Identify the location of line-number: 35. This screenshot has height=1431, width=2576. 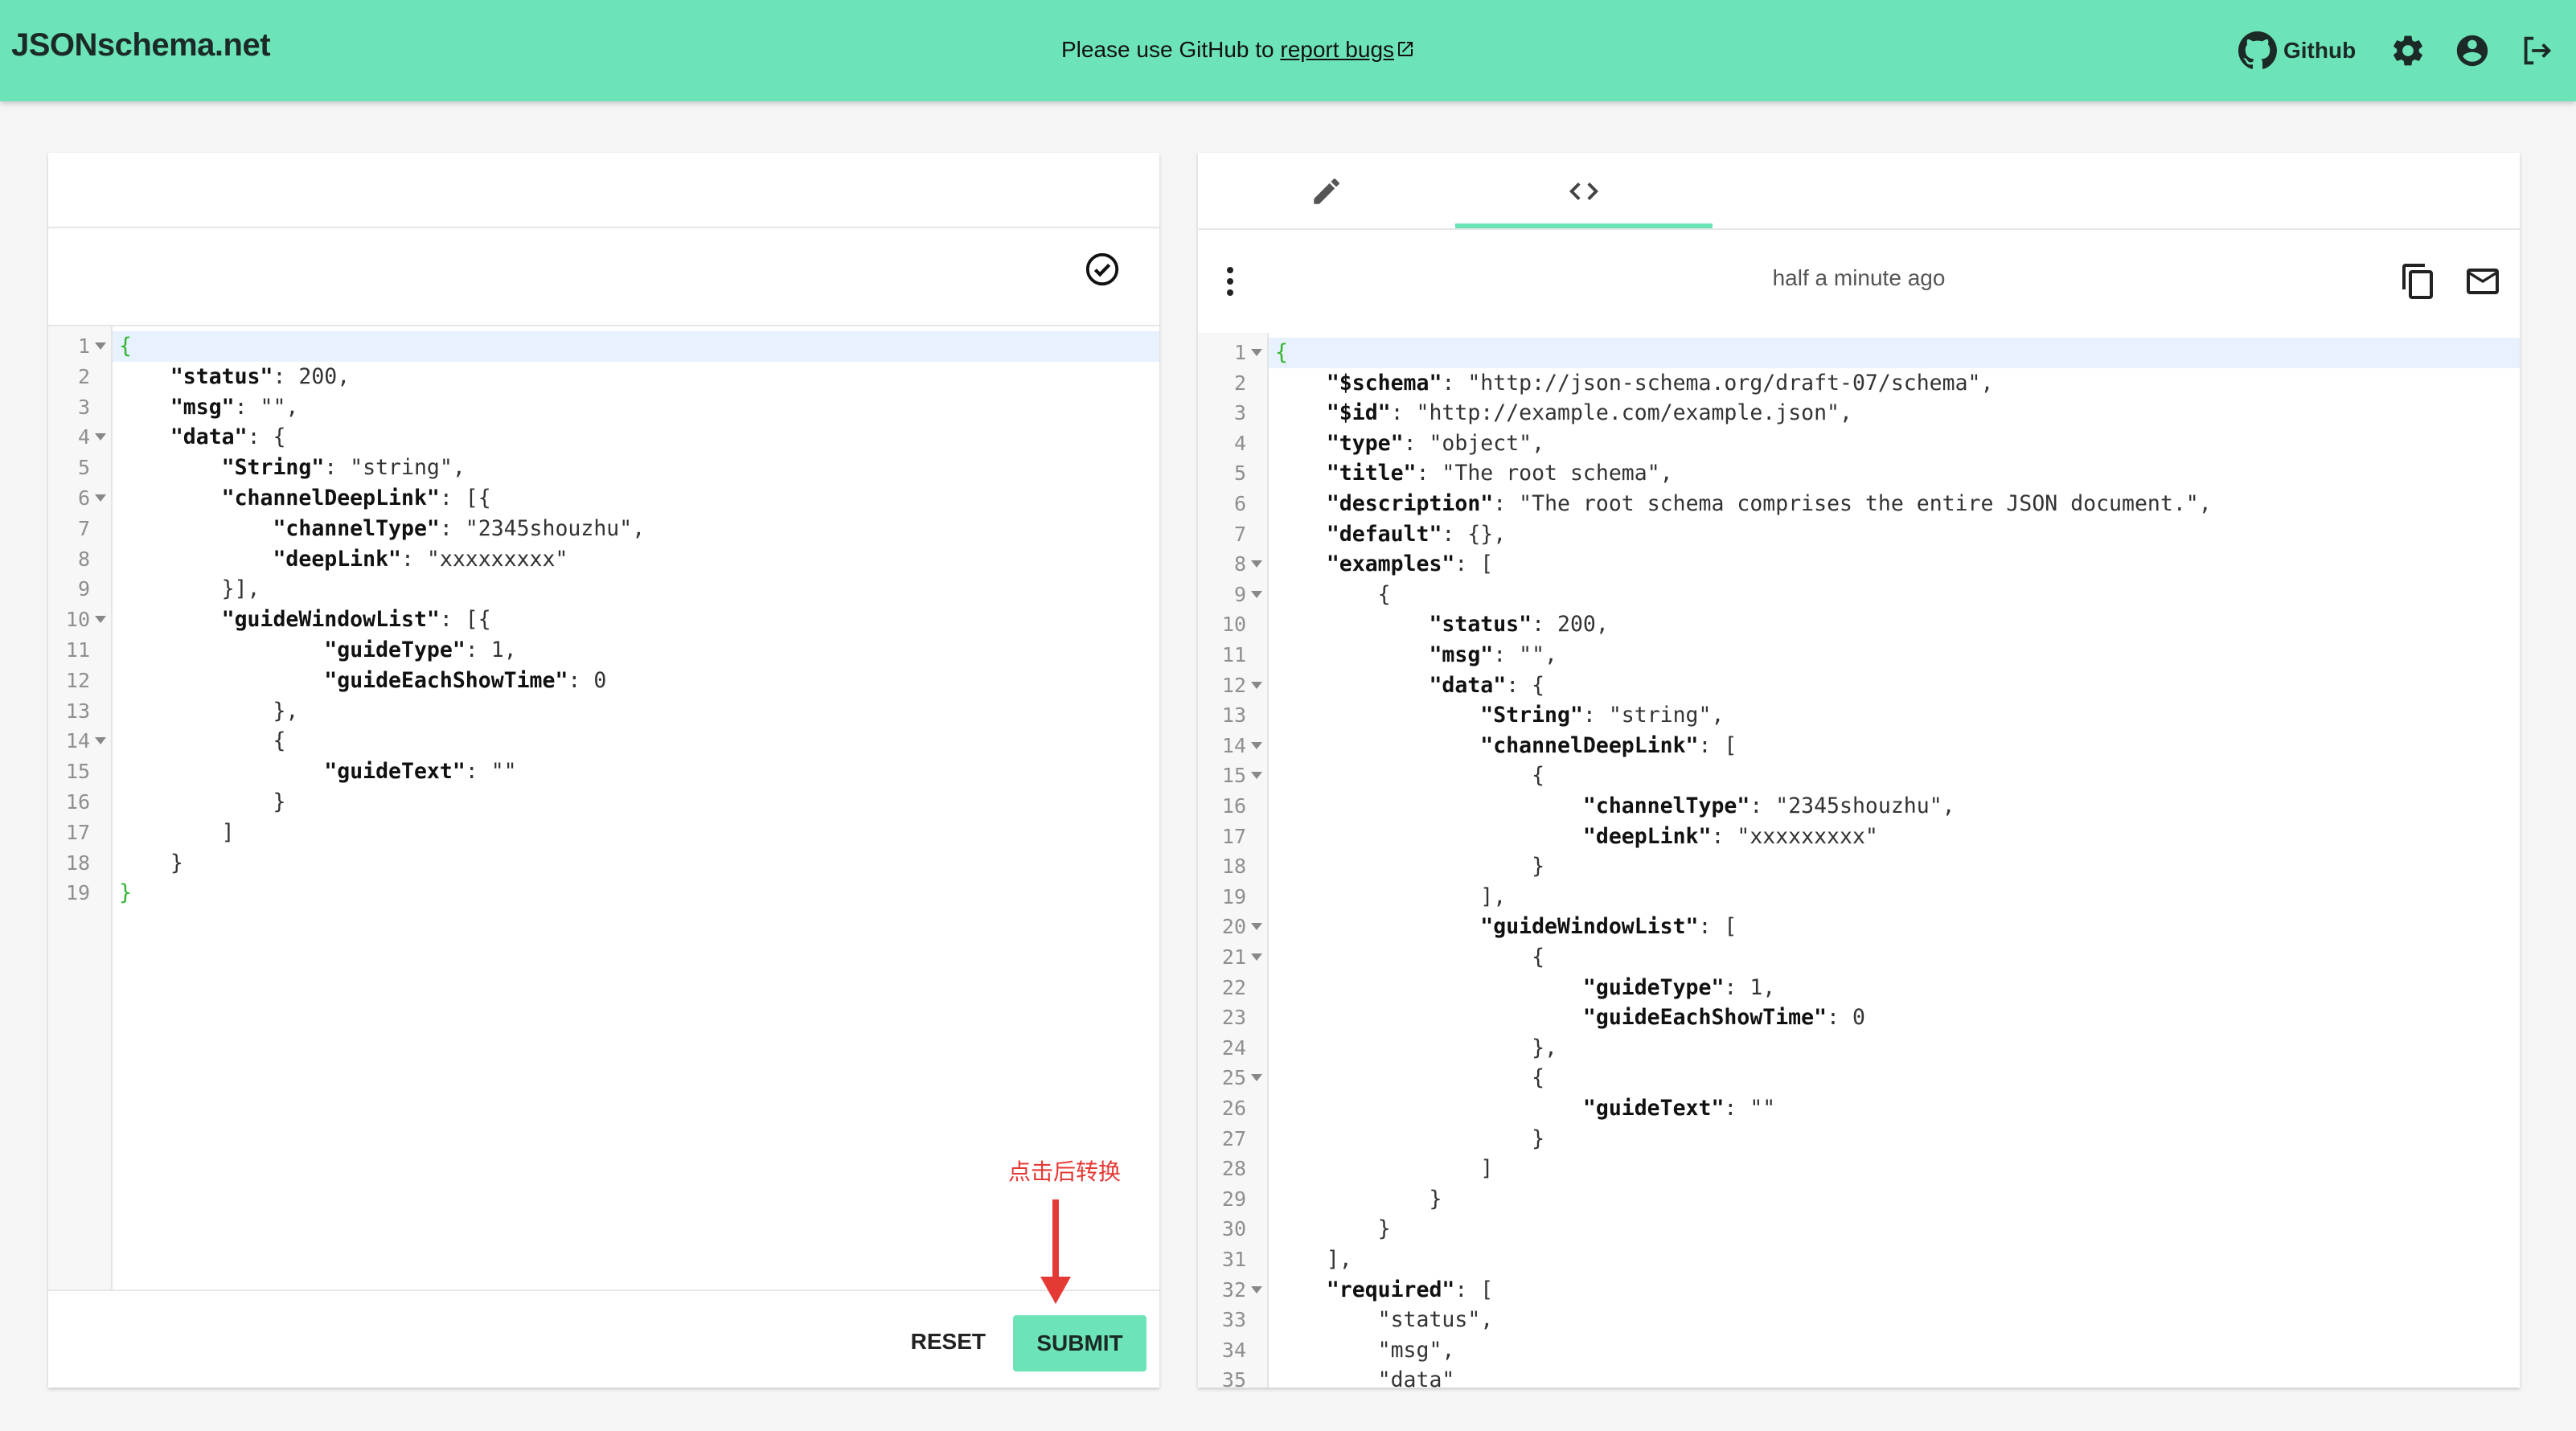
(1233, 1378).